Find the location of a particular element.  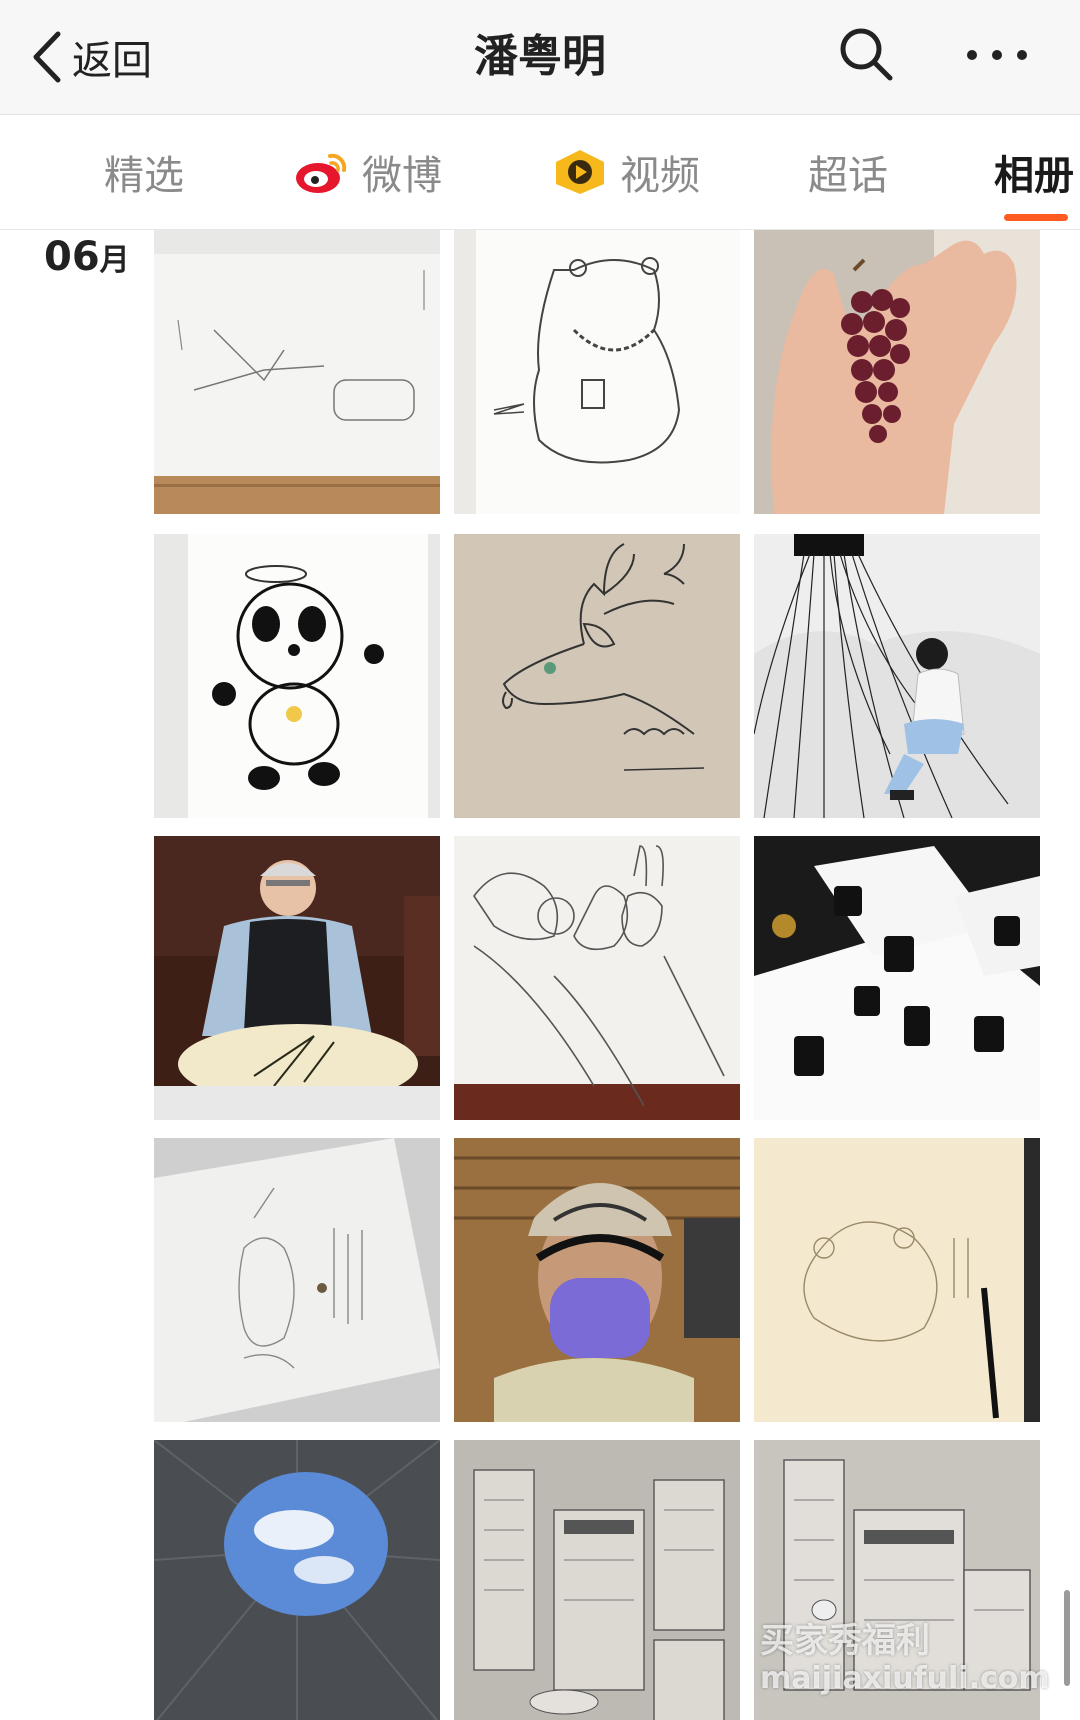

photo-elder-with-painting is located at coordinates (297, 978).